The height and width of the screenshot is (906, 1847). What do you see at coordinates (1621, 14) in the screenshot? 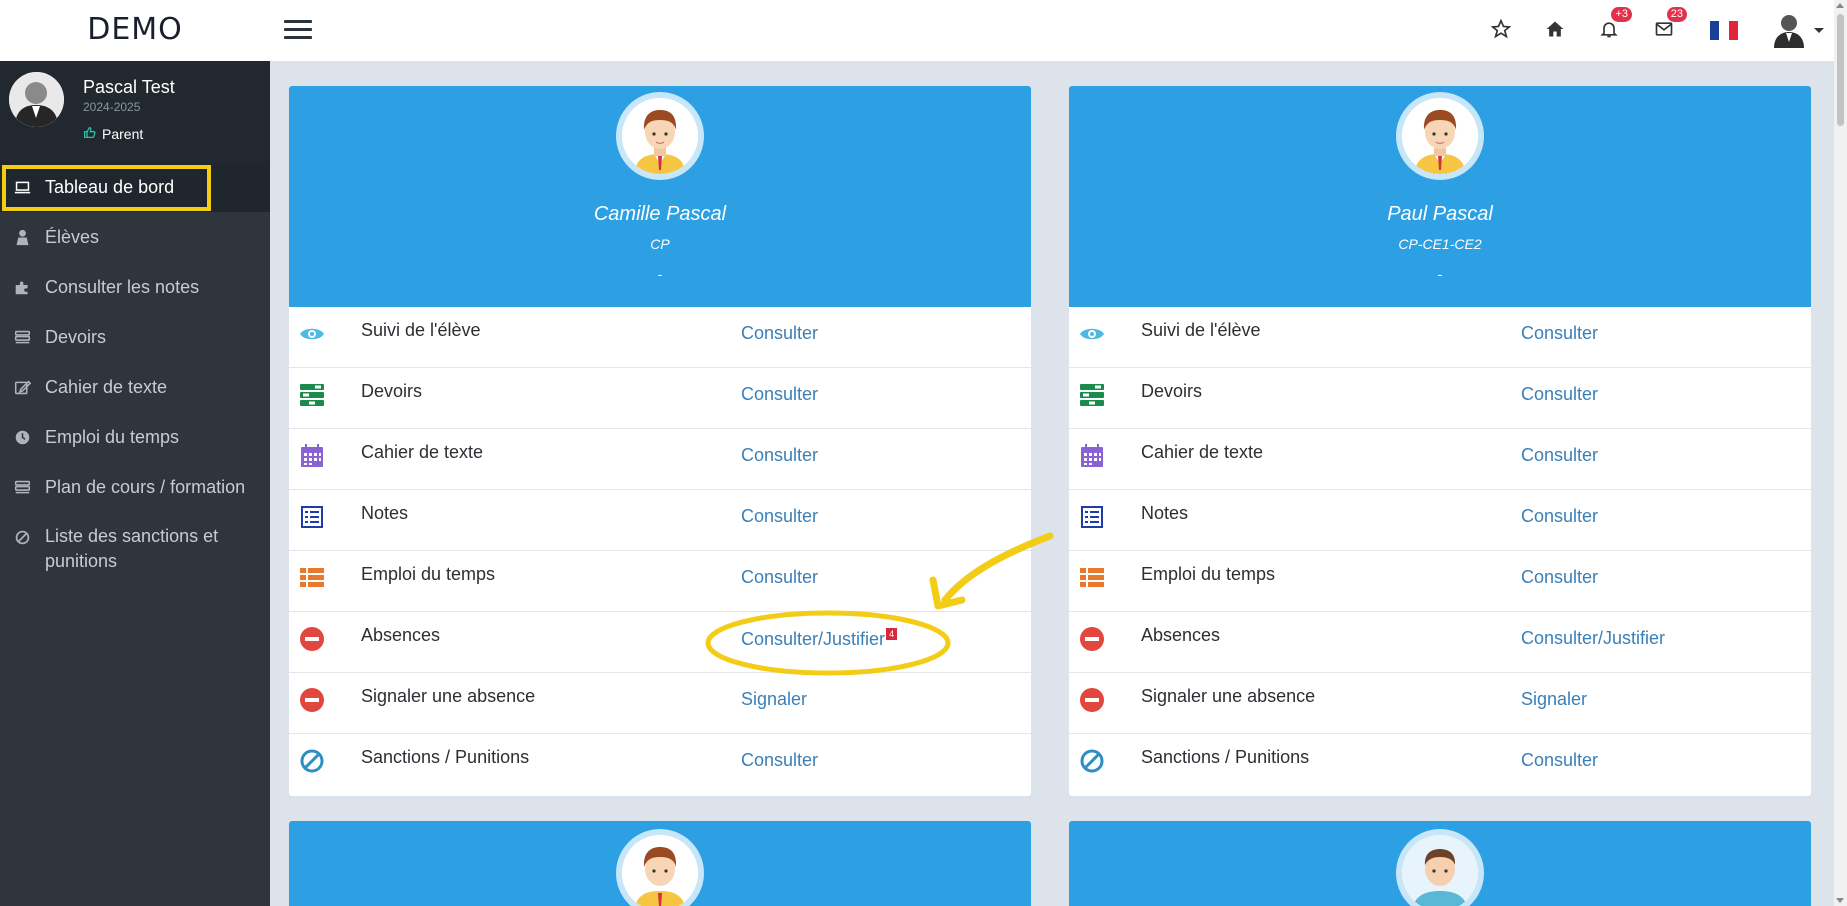
I see `notifications-badge: +3` at bounding box center [1621, 14].